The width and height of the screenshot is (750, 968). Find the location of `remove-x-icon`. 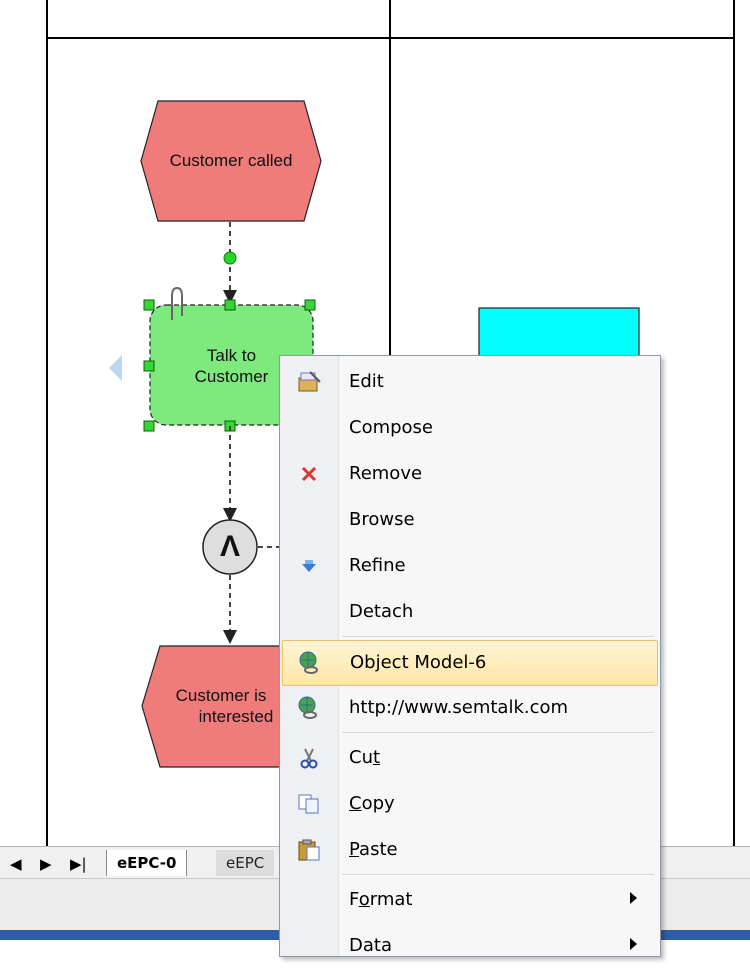

remove-x-icon is located at coordinates (309, 474).